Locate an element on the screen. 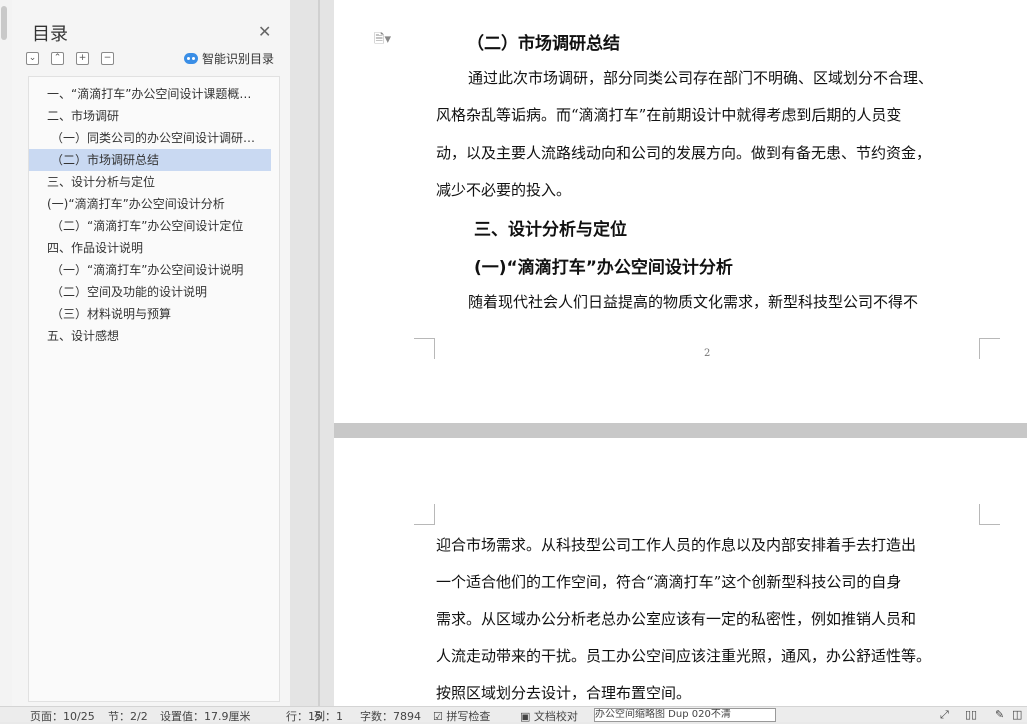 The image size is (1027, 724). doc-check-icon: ▣ is located at coordinates (525, 716).